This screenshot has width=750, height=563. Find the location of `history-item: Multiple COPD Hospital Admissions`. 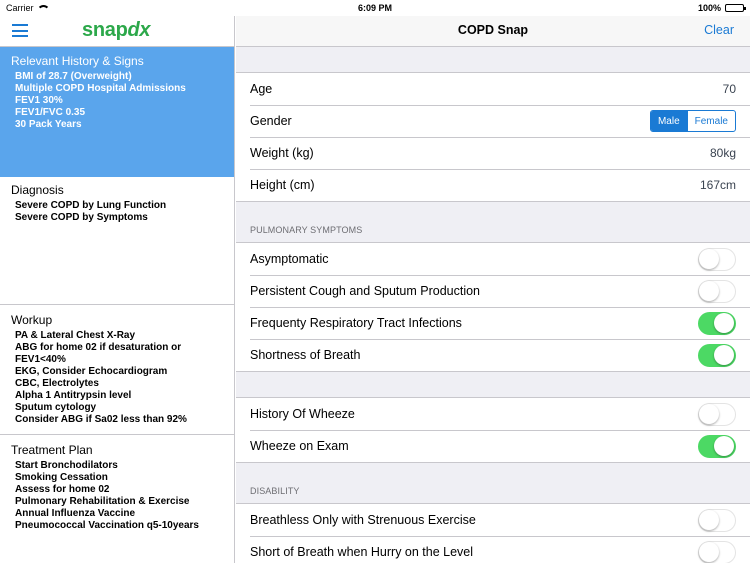

history-item: Multiple COPD Hospital Admissions is located at coordinates (100, 88).